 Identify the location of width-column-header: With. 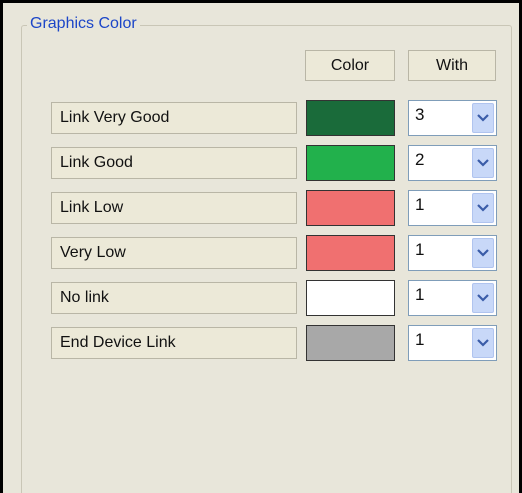
(452, 65).